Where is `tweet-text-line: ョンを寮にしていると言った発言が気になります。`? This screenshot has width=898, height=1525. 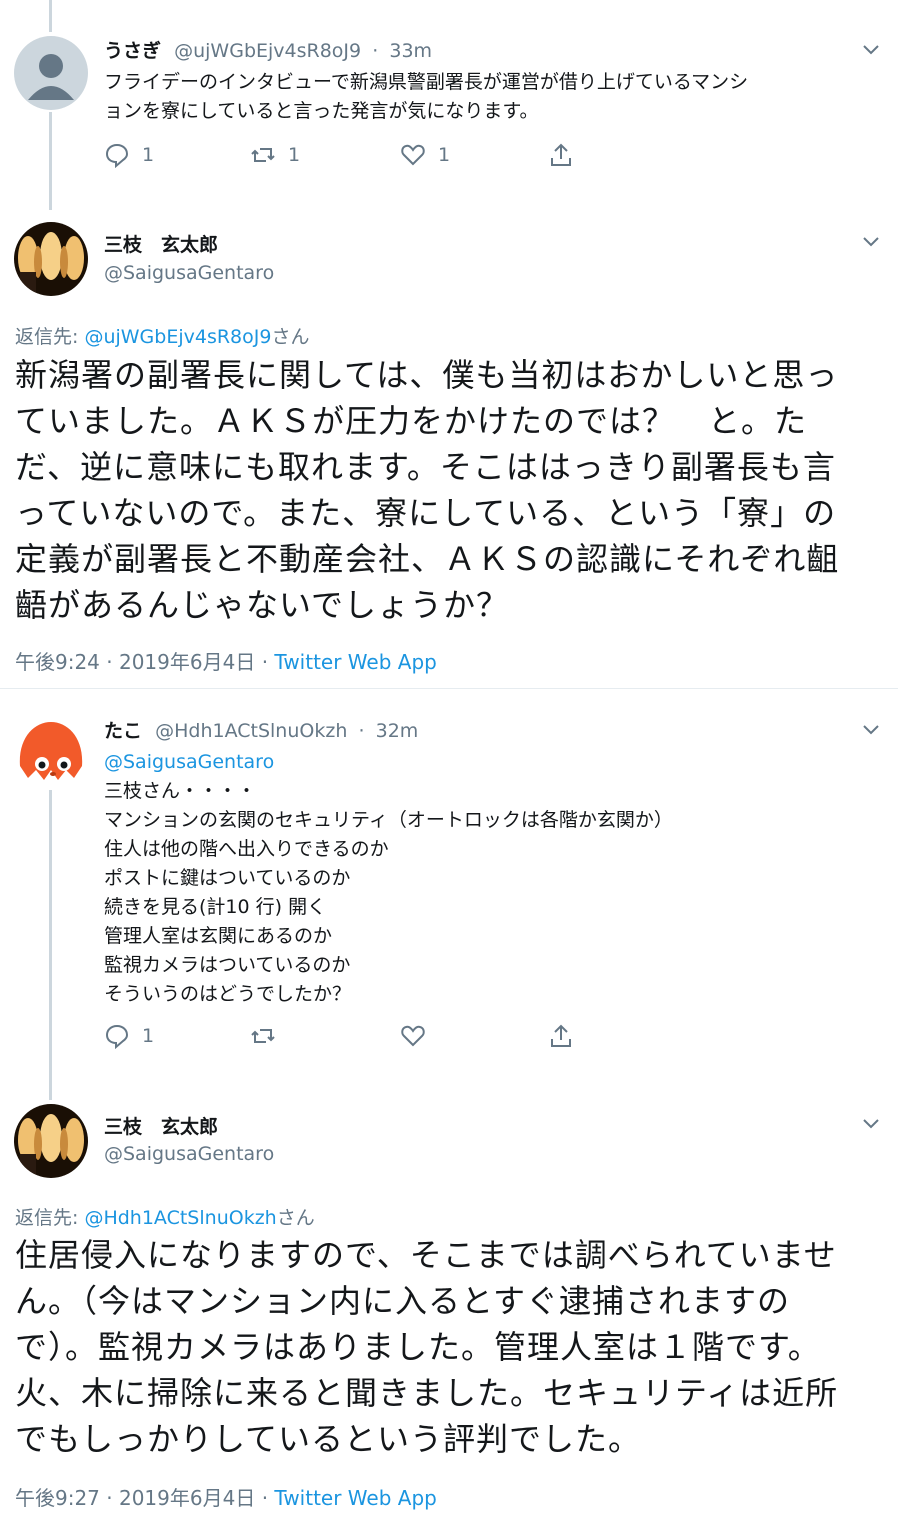 tweet-text-line: ョンを寮にしていると言った発言が気になります。 is located at coordinates (321, 111).